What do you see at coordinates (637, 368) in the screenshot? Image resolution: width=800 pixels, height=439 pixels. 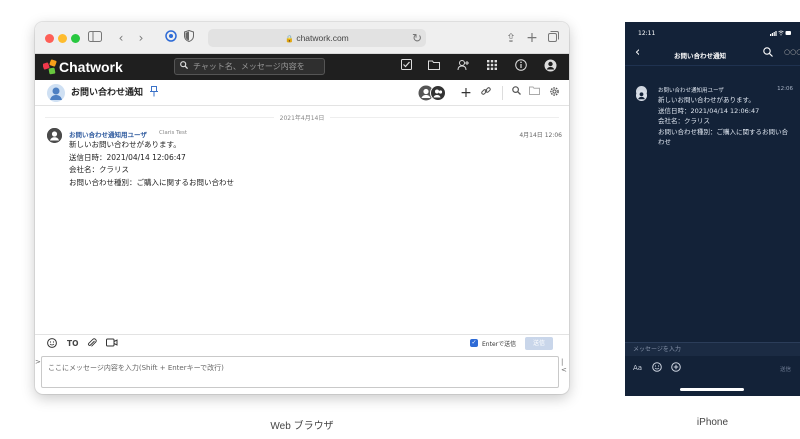 I see `text-format-button: Aa` at bounding box center [637, 368].